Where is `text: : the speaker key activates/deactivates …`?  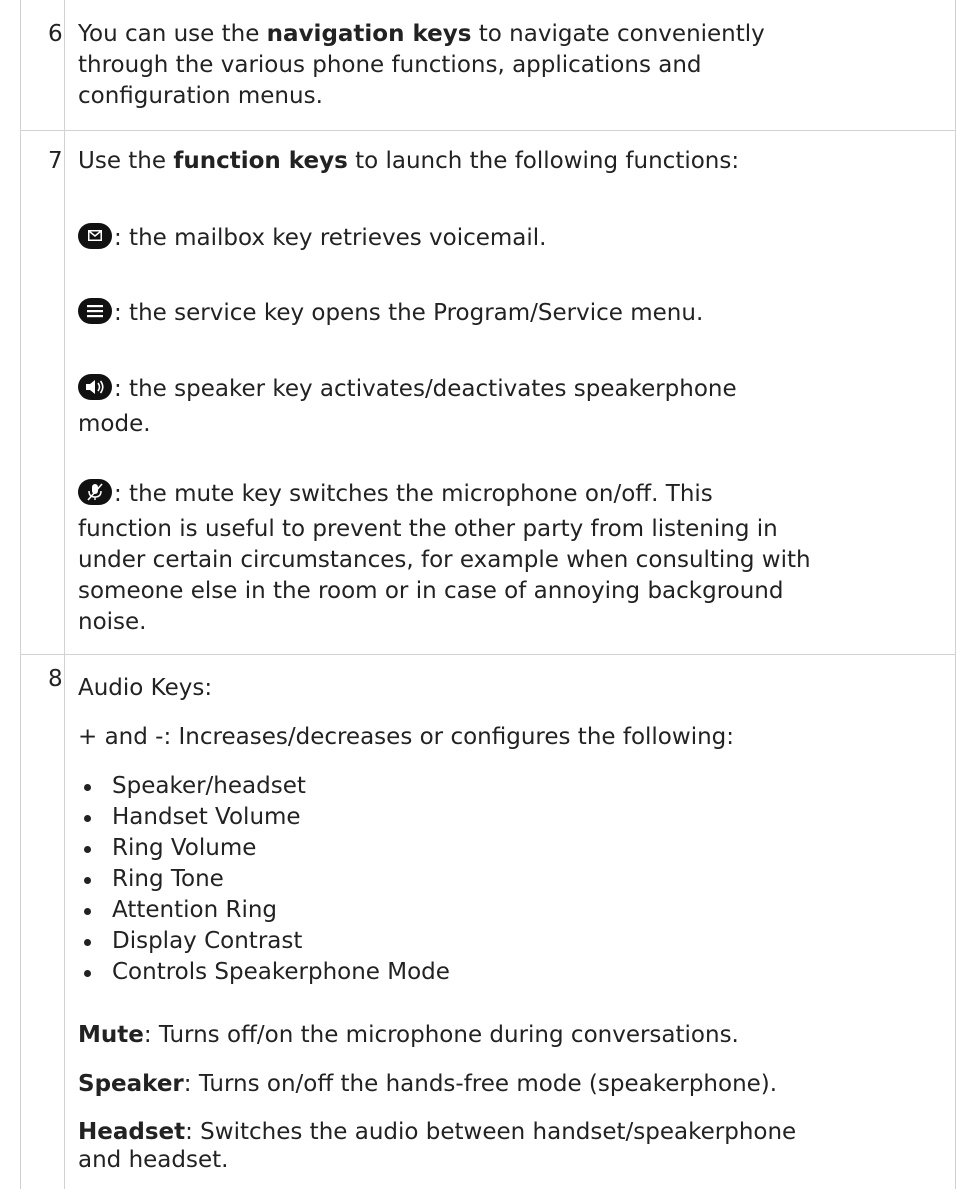
text: : the speaker key activates/deactivates … is located at coordinates (425, 389).